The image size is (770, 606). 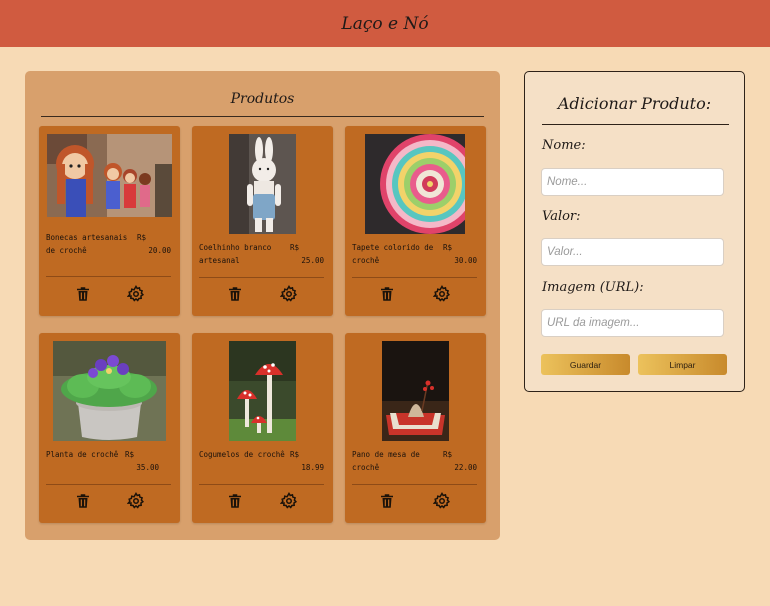 I want to click on app-title: Laço e Nó, so click(x=385, y=23).